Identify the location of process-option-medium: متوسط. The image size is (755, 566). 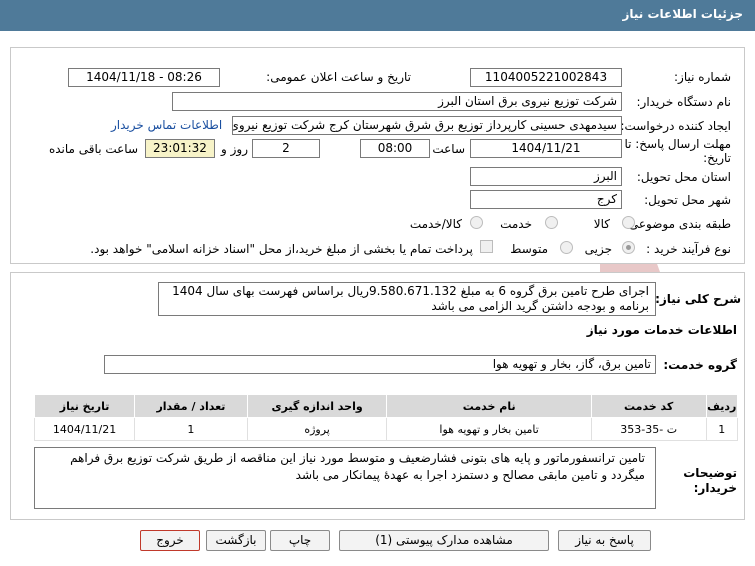
(529, 249).